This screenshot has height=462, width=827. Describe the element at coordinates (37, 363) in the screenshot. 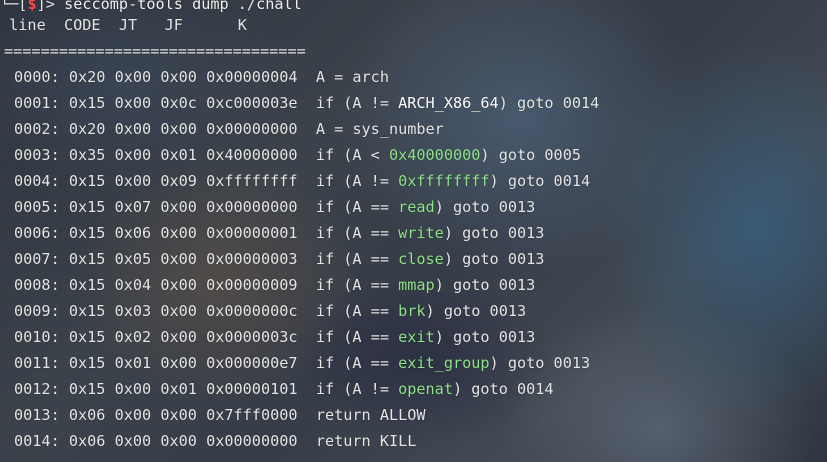

I see `instruction-address: 0011:` at that location.